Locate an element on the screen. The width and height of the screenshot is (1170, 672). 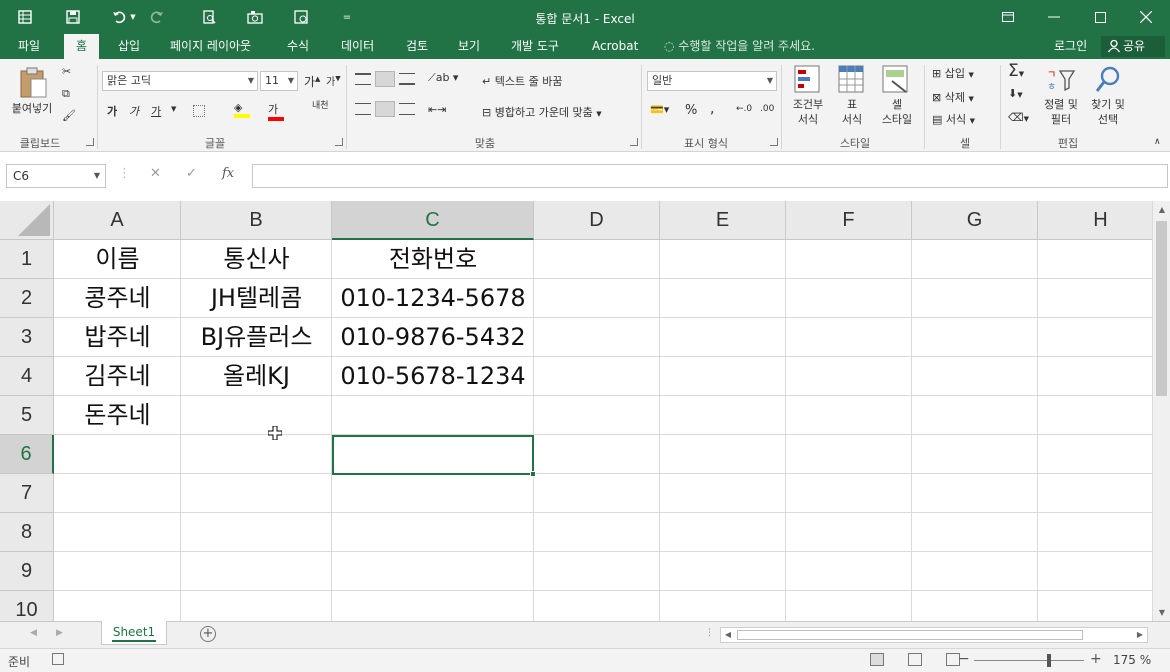
horizontal-scroll-thumb is located at coordinates (910, 635).